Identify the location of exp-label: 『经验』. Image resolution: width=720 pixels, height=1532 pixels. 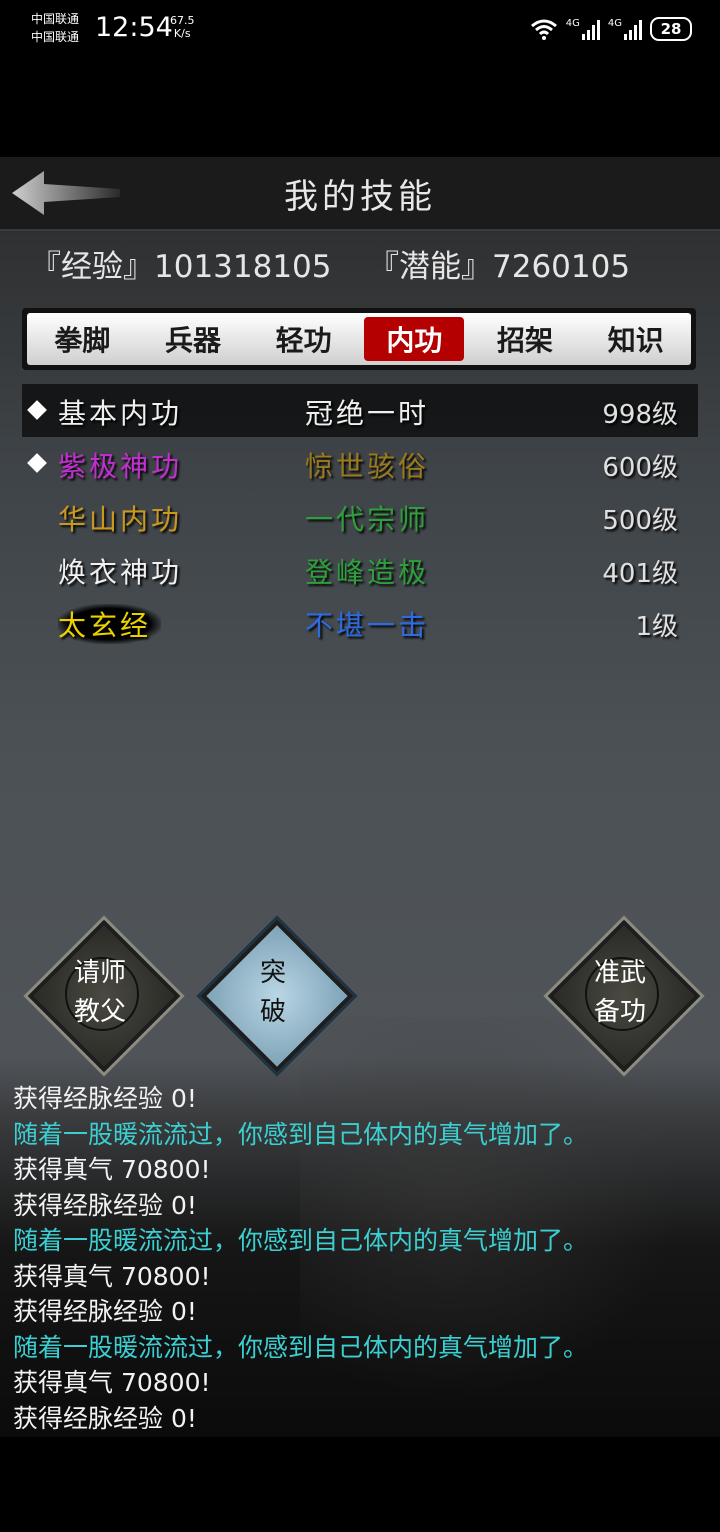
(92, 267).